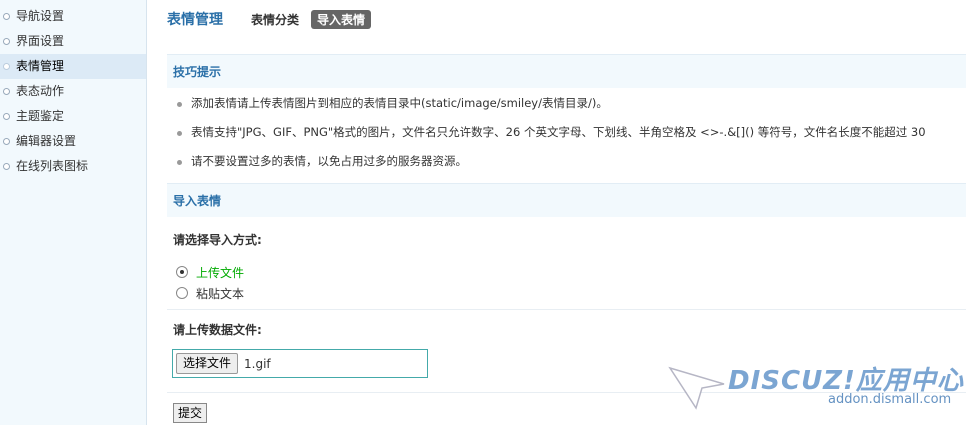 The width and height of the screenshot is (966, 425). What do you see at coordinates (40, 116) in the screenshot?
I see `sidebar-item-label: 主题鉴定` at bounding box center [40, 116].